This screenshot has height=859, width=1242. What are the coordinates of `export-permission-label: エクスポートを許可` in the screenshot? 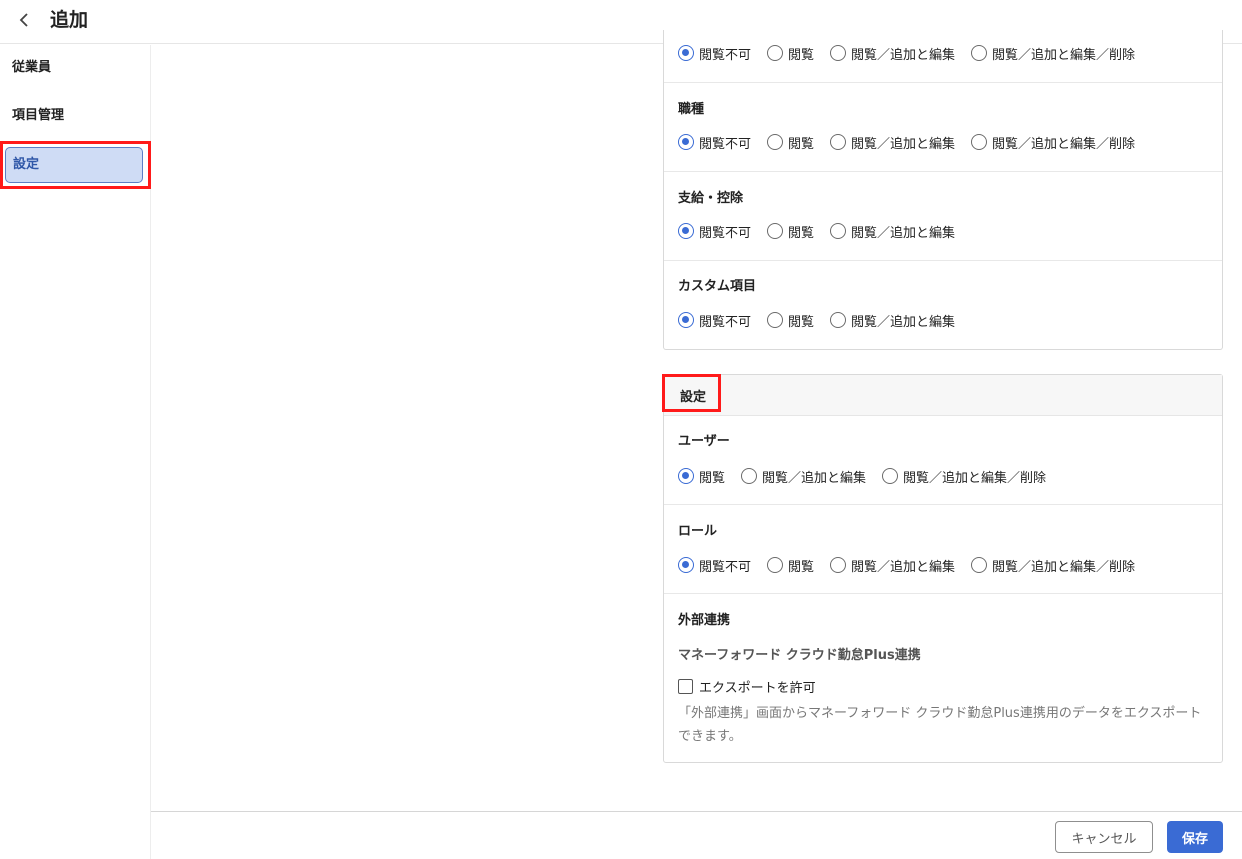 It's located at (757, 688).